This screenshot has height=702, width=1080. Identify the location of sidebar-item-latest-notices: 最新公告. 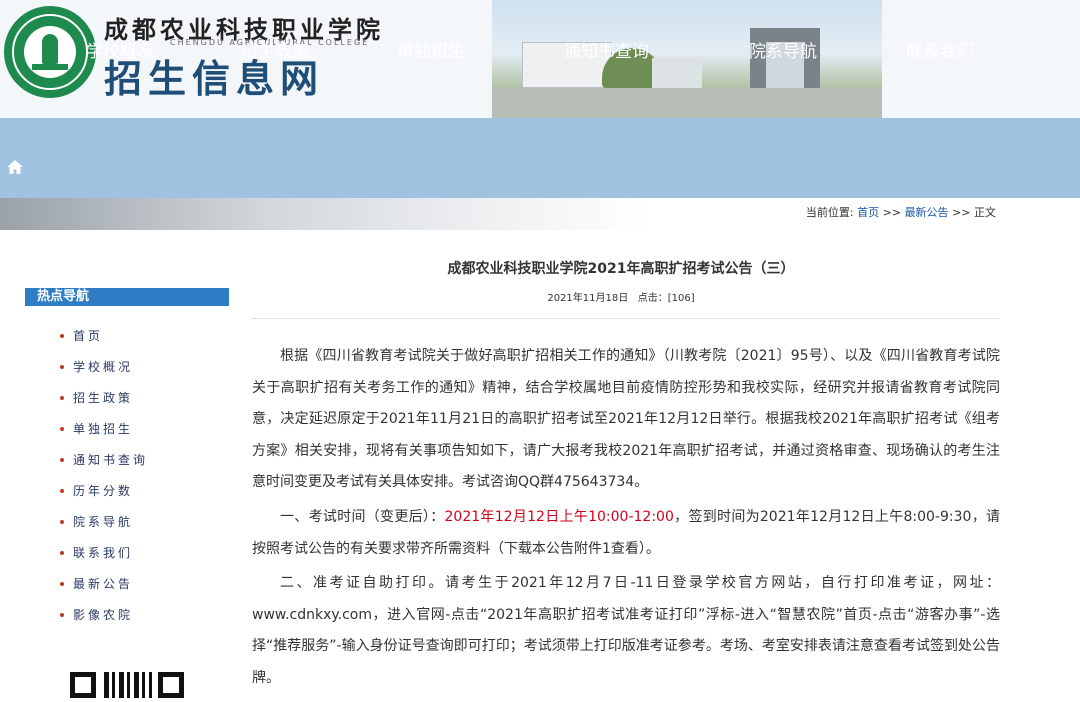
(145, 583).